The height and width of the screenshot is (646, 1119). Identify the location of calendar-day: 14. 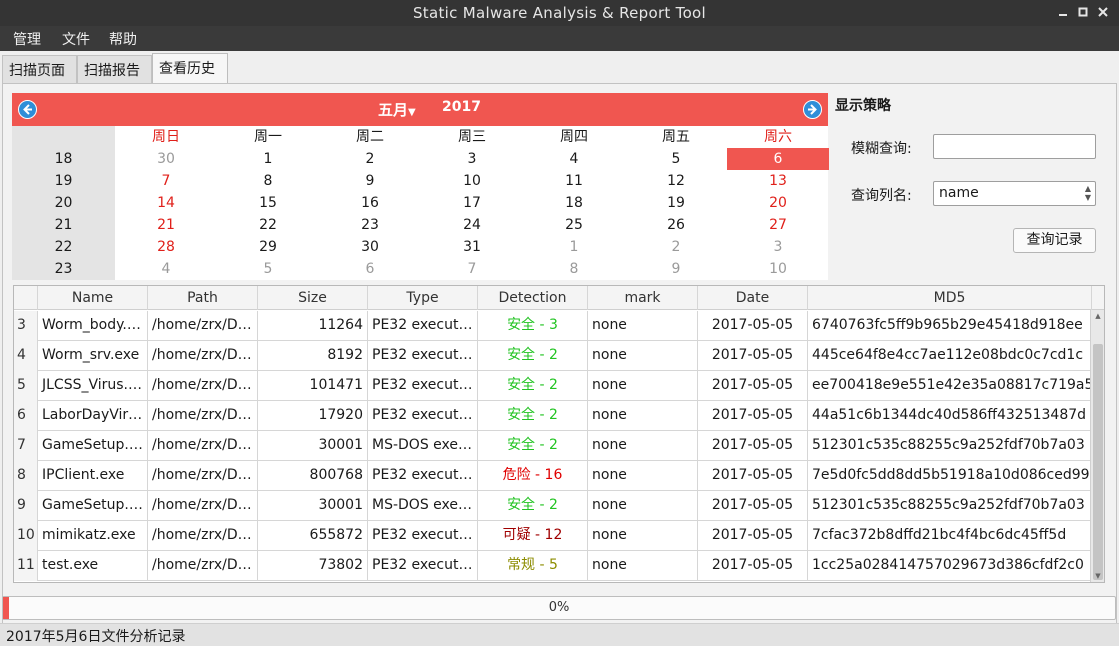
(166, 203).